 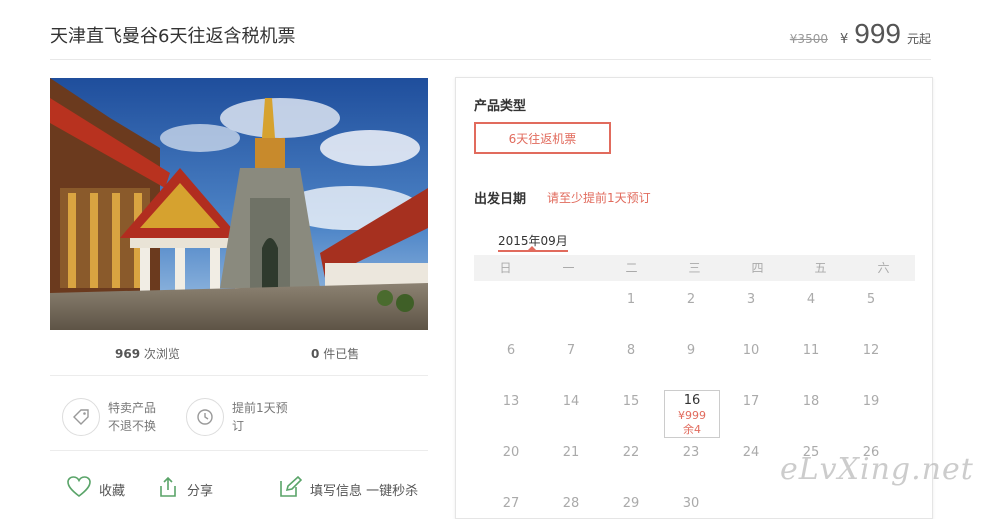 I want to click on calendar-day: 21, so click(x=571, y=452).